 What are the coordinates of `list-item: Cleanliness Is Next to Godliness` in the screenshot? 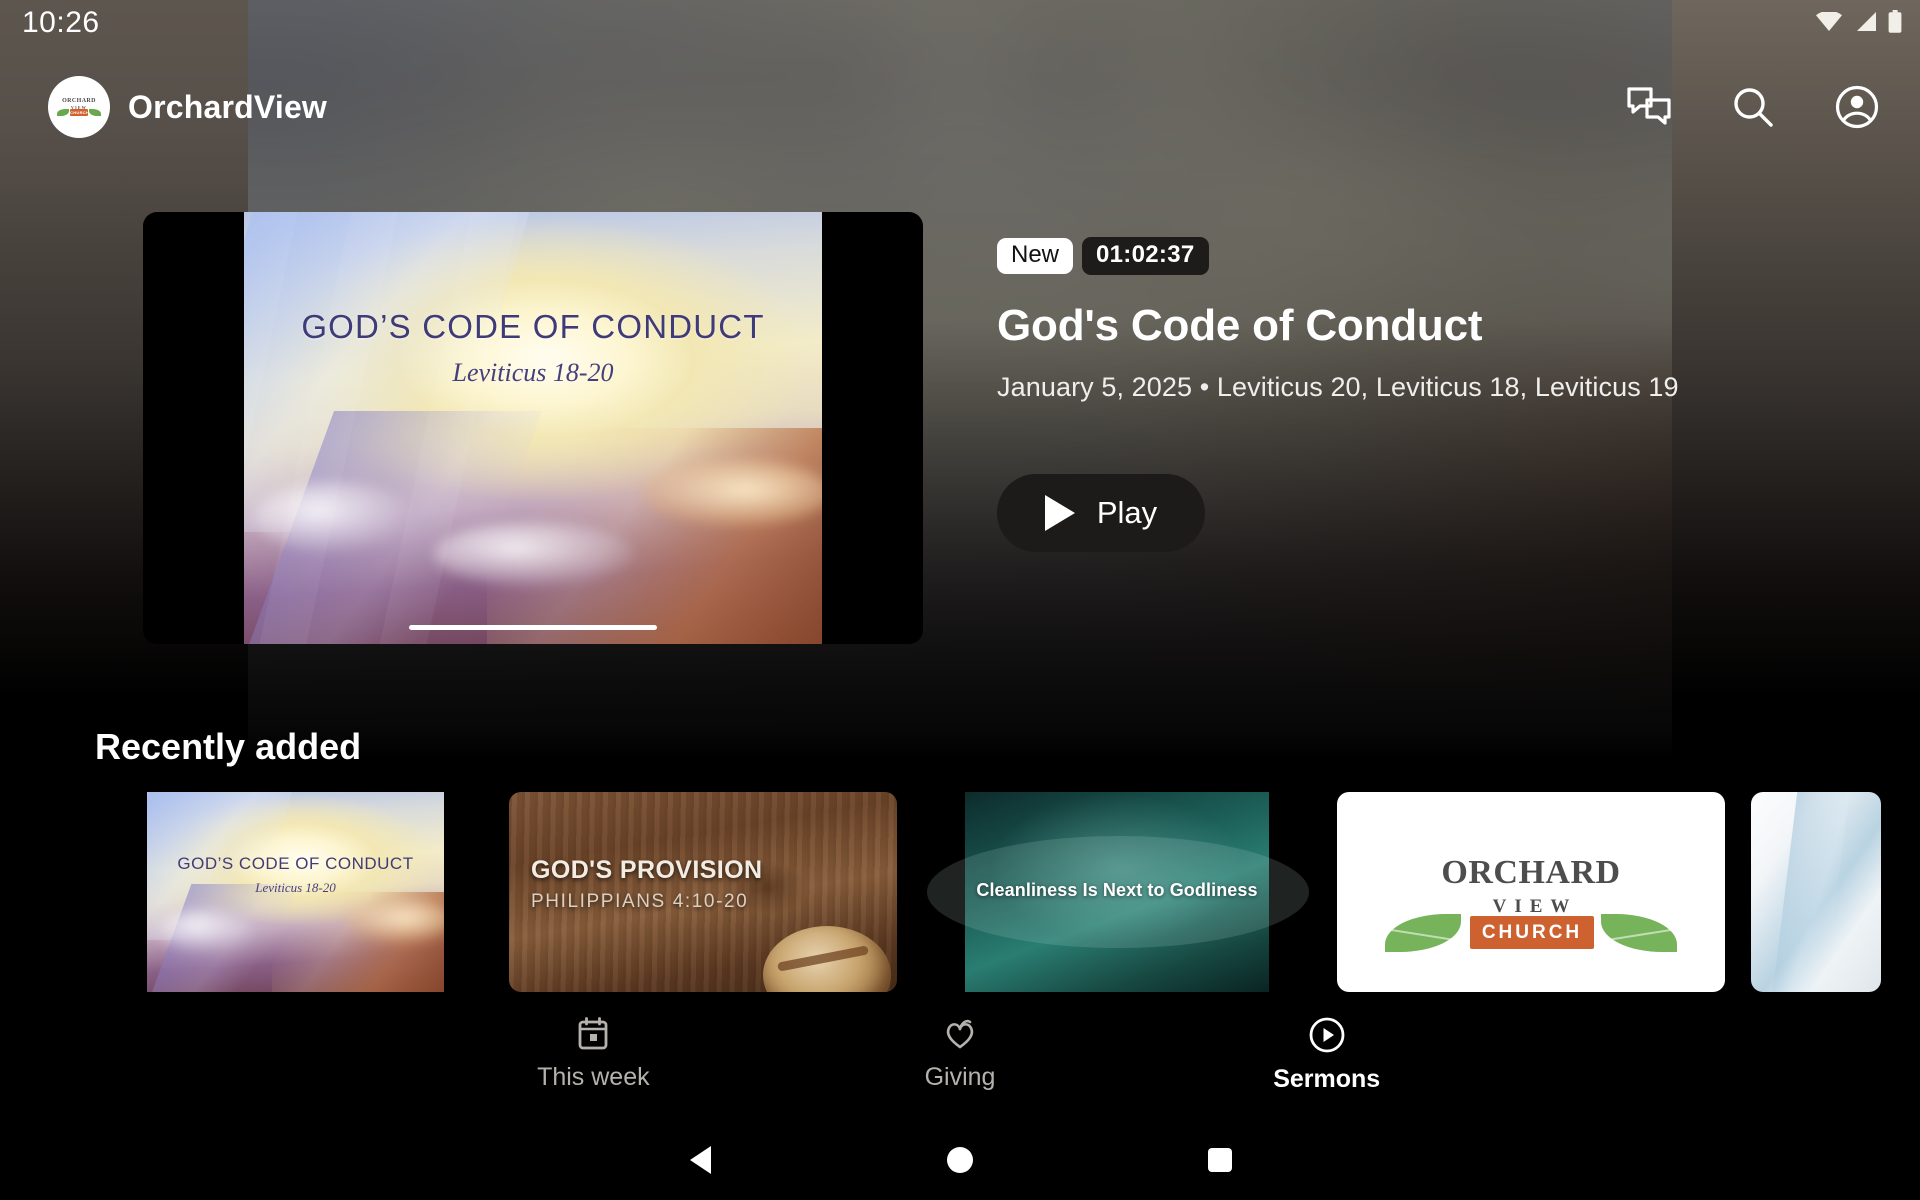 It's located at (1117, 892).